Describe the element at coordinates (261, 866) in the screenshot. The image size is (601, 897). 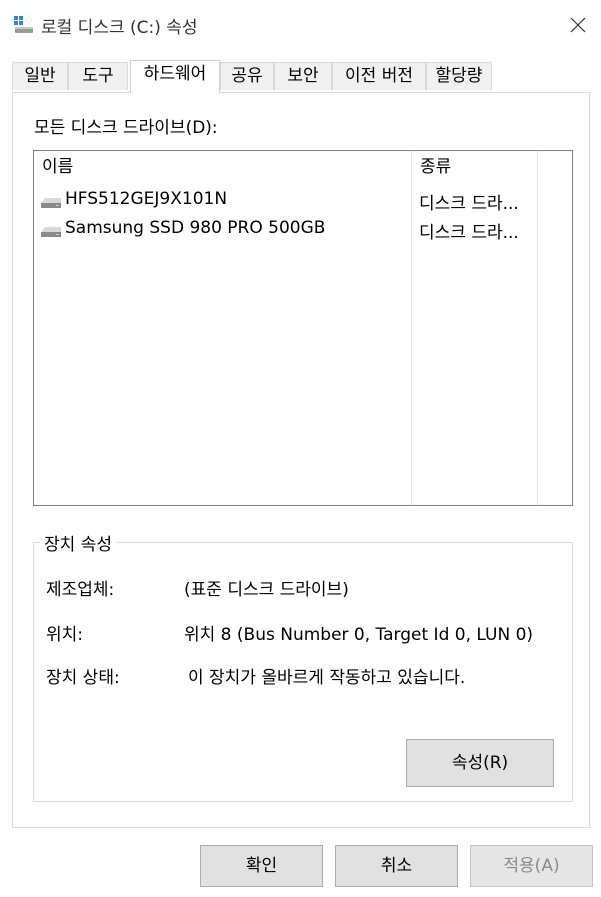
I see `ok-button: 확인` at that location.